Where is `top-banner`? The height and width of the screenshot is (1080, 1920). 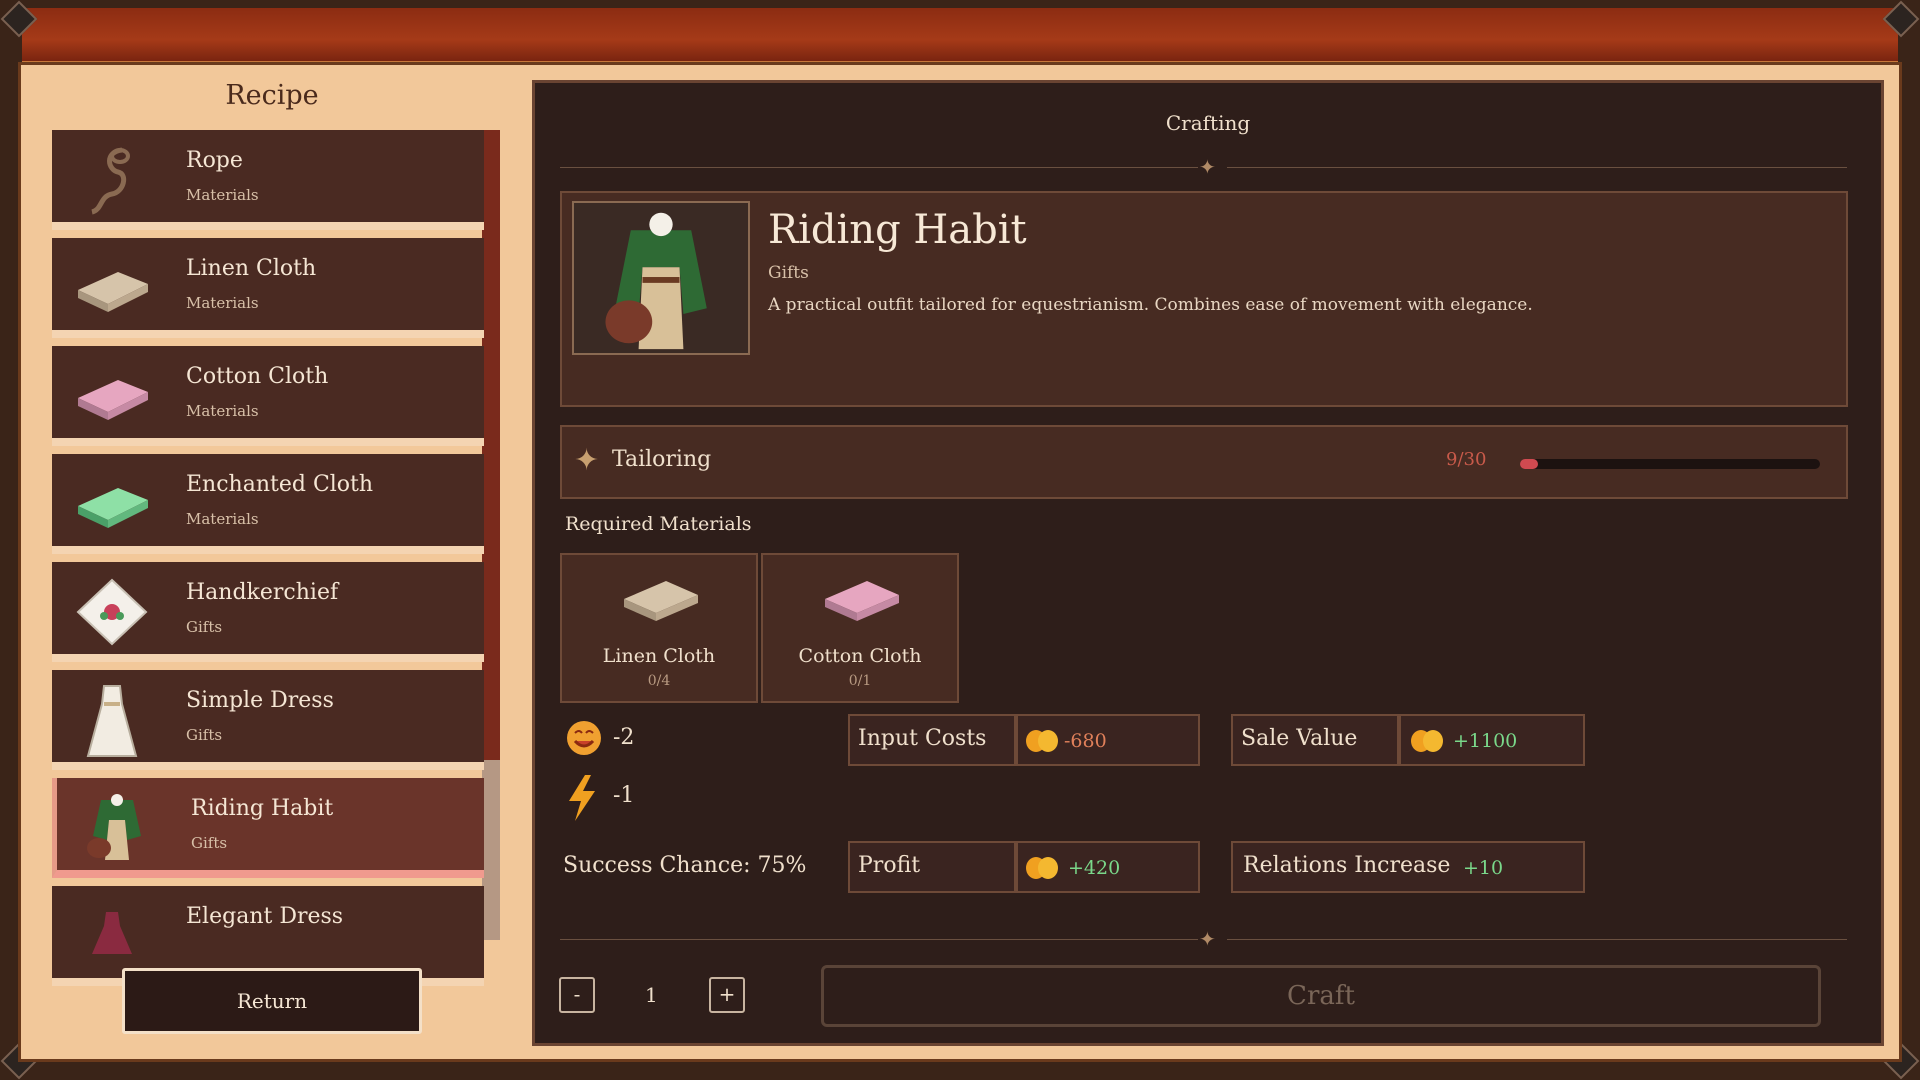
top-banner is located at coordinates (960, 36).